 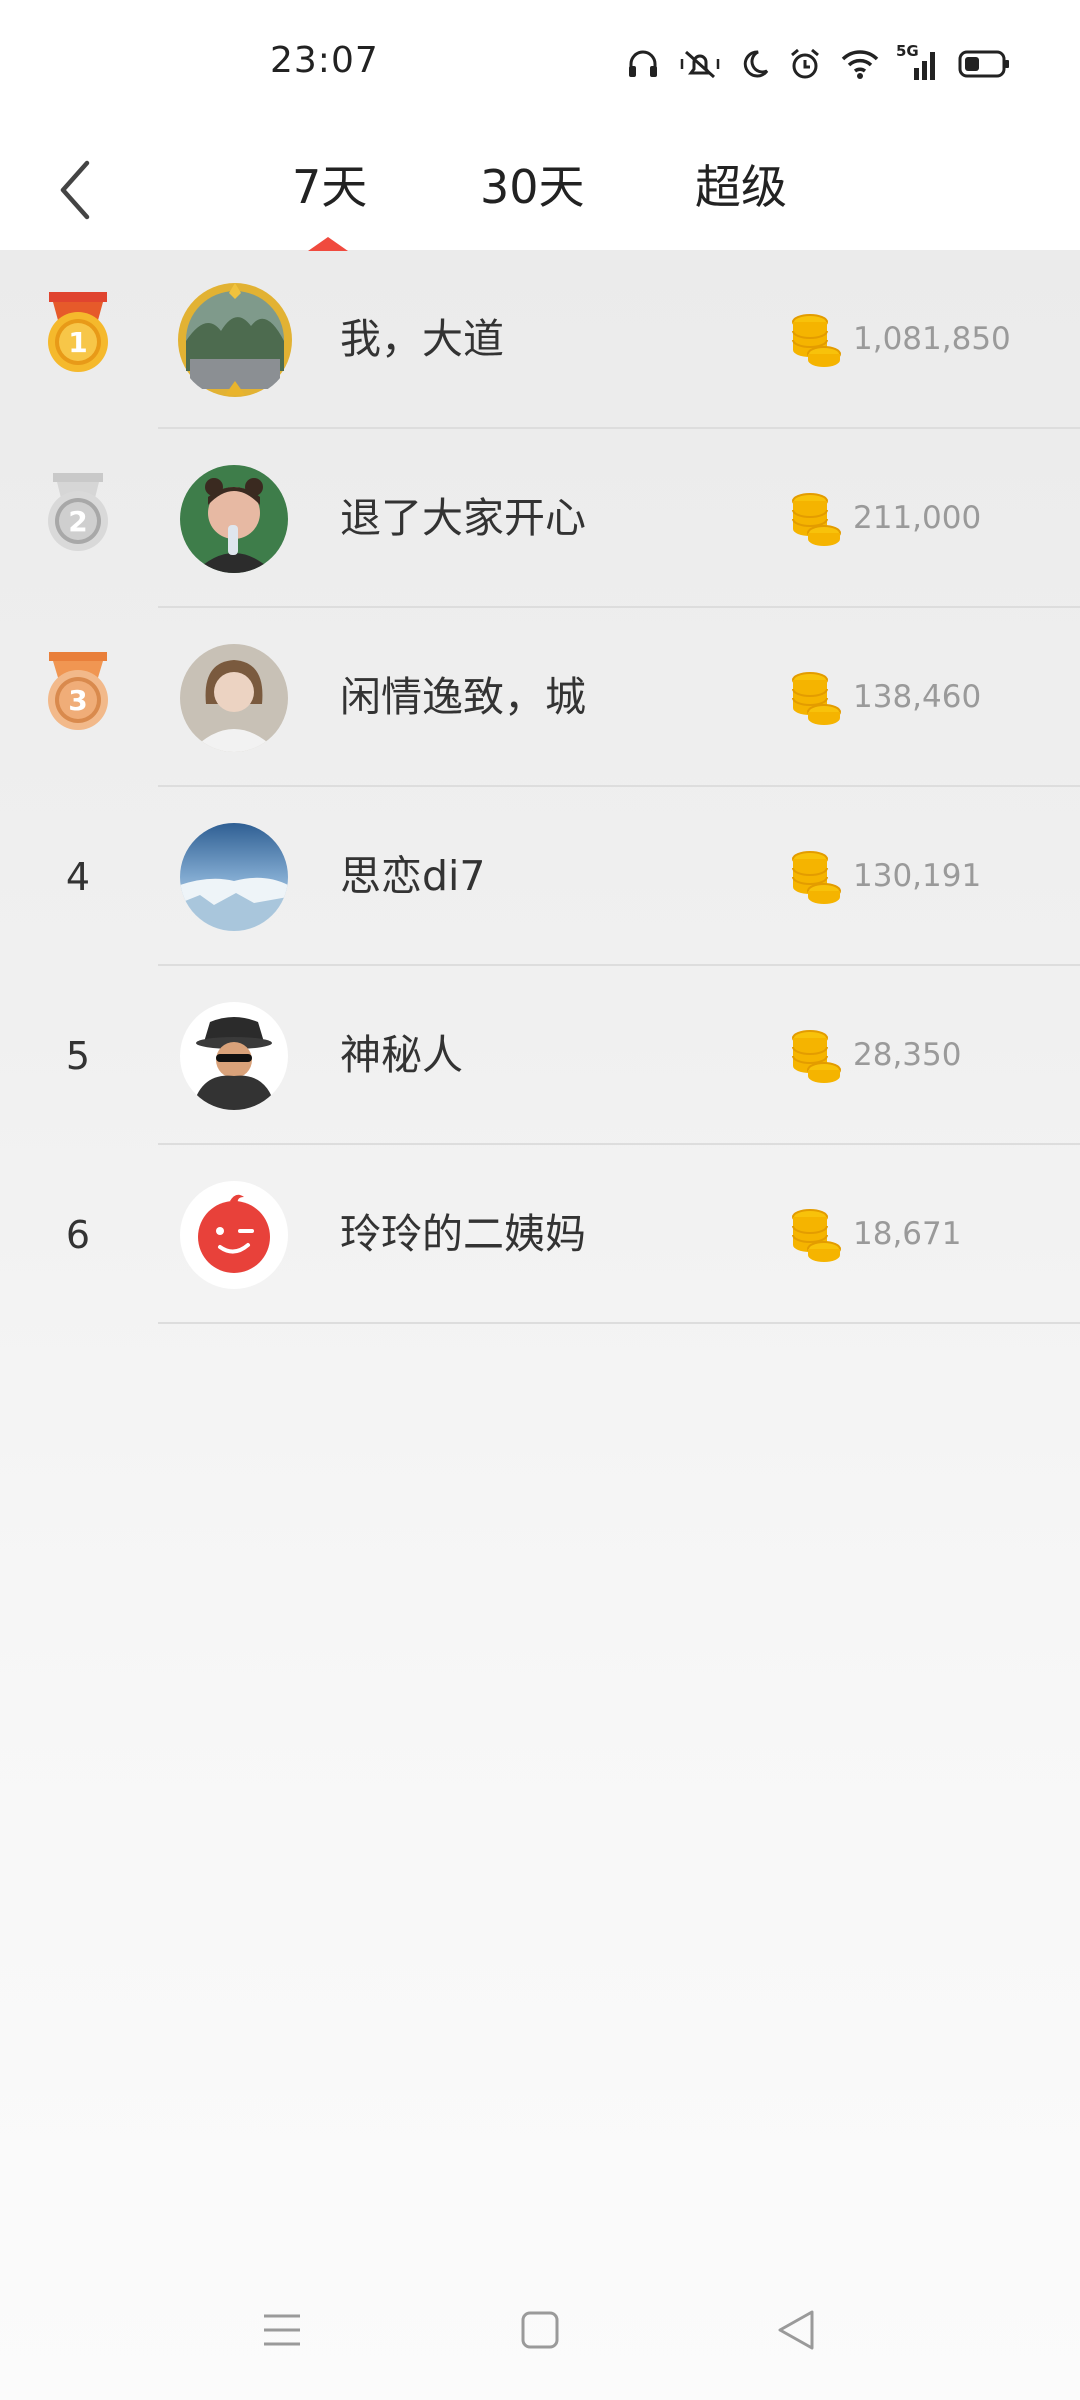 I want to click on ranking-row: 4 思恋di7 130,191, so click(x=540, y=876).